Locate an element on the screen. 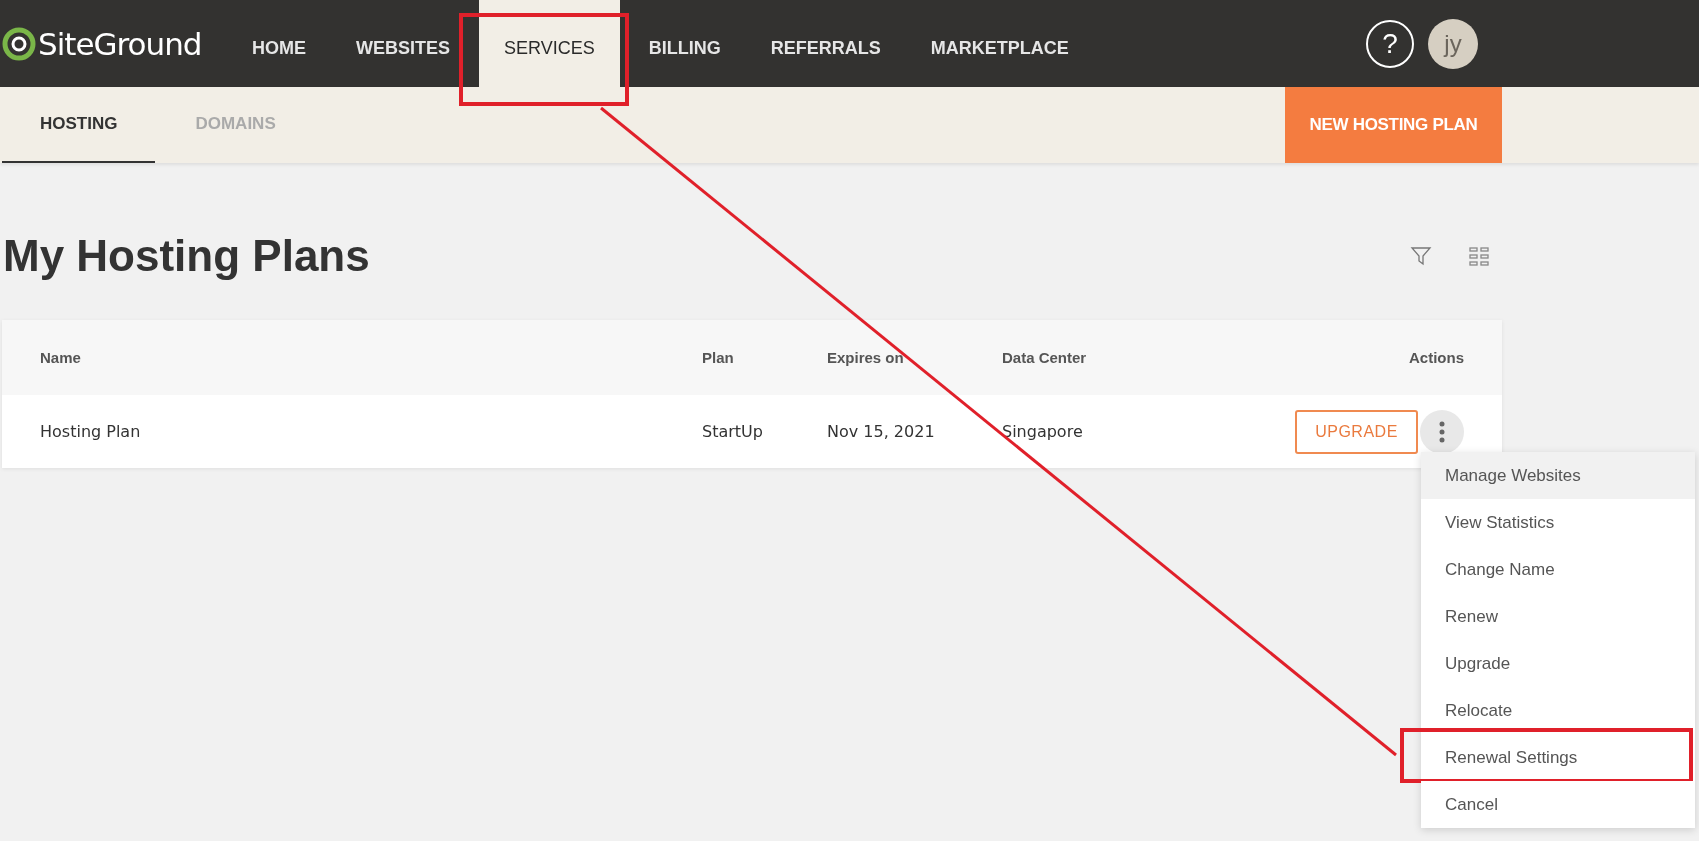 Image resolution: width=1699 pixels, height=841 pixels. column-header: Data Center is located at coordinates (1045, 357).